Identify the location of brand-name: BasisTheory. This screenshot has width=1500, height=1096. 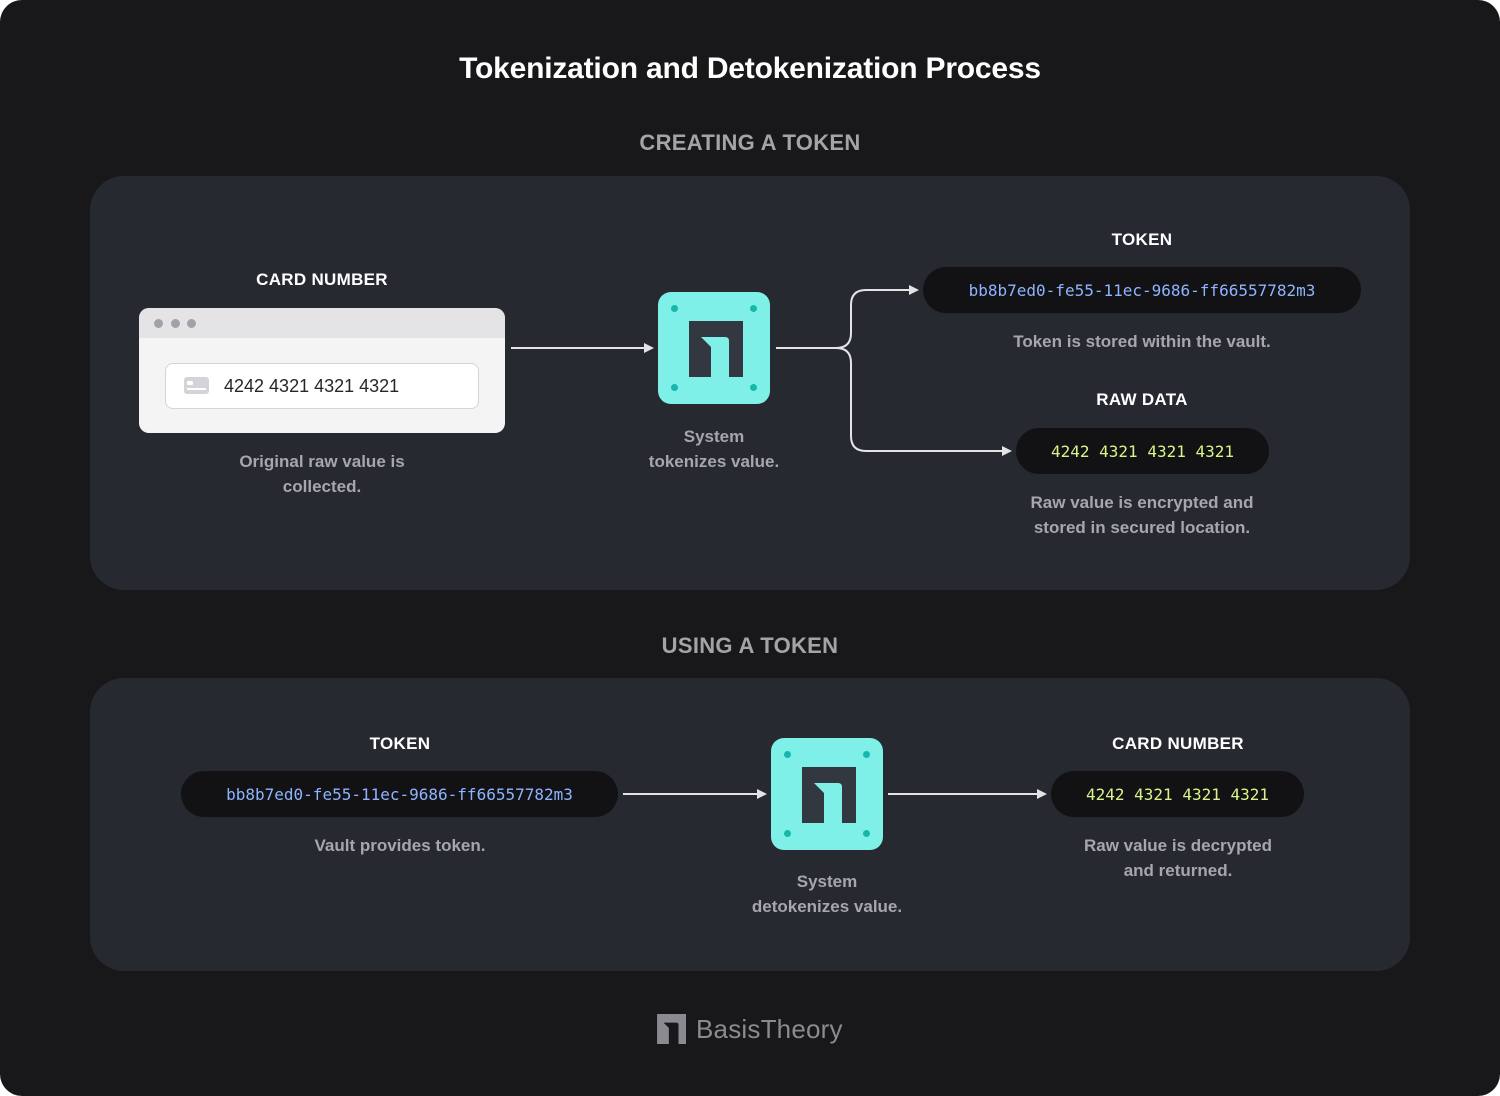
(769, 1029).